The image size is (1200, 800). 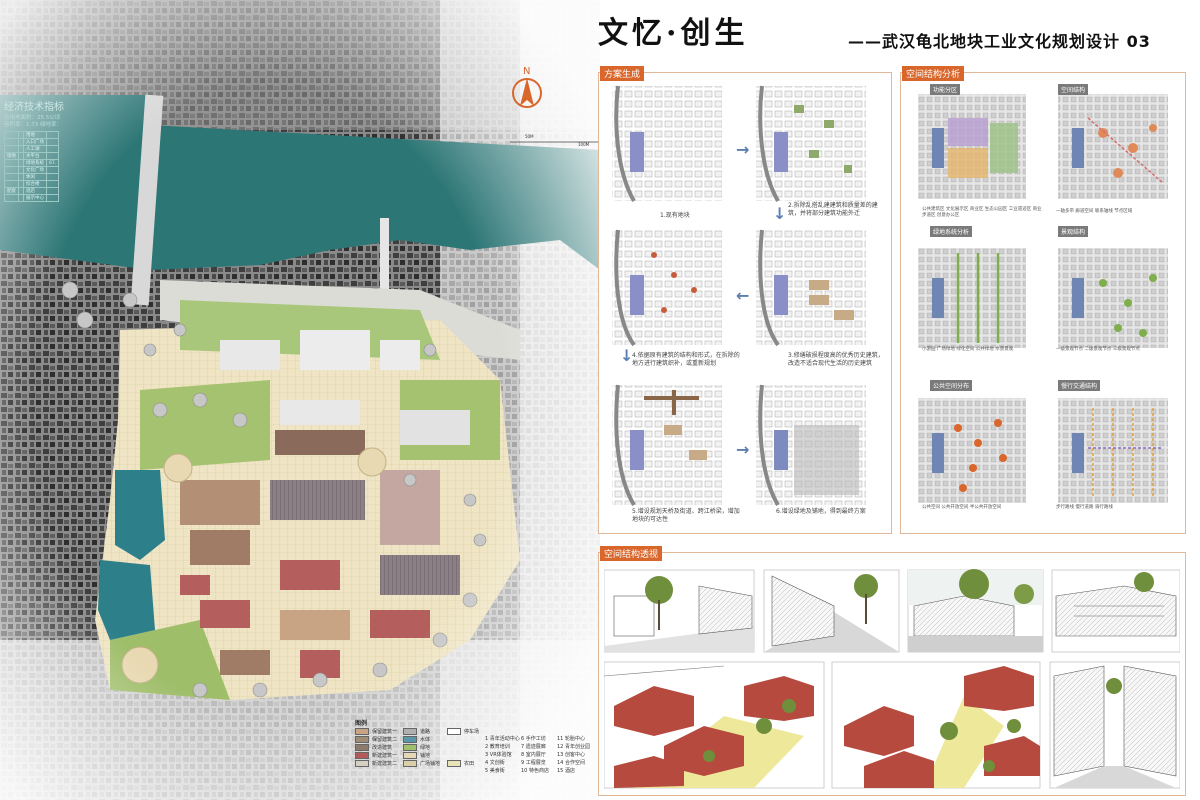 What do you see at coordinates (811, 144) in the screenshot?
I see `scheme-step-2-map` at bounding box center [811, 144].